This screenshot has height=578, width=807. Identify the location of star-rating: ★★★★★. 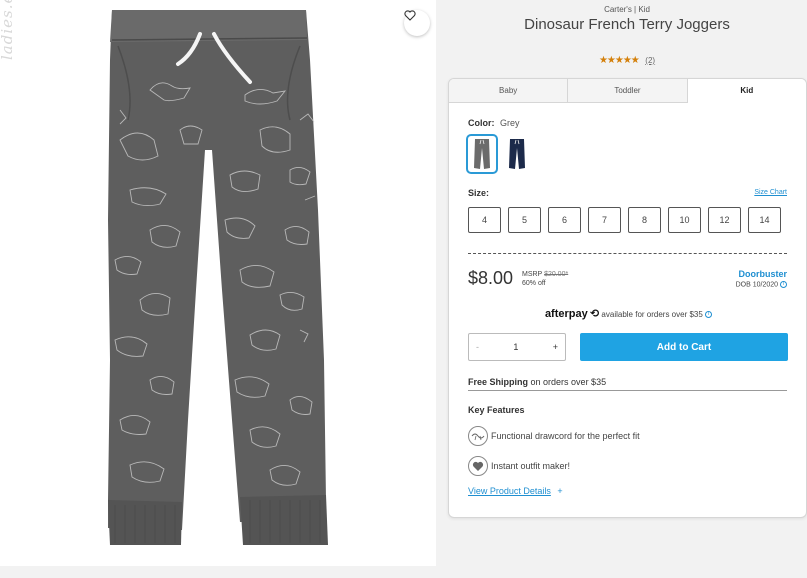
(619, 60).